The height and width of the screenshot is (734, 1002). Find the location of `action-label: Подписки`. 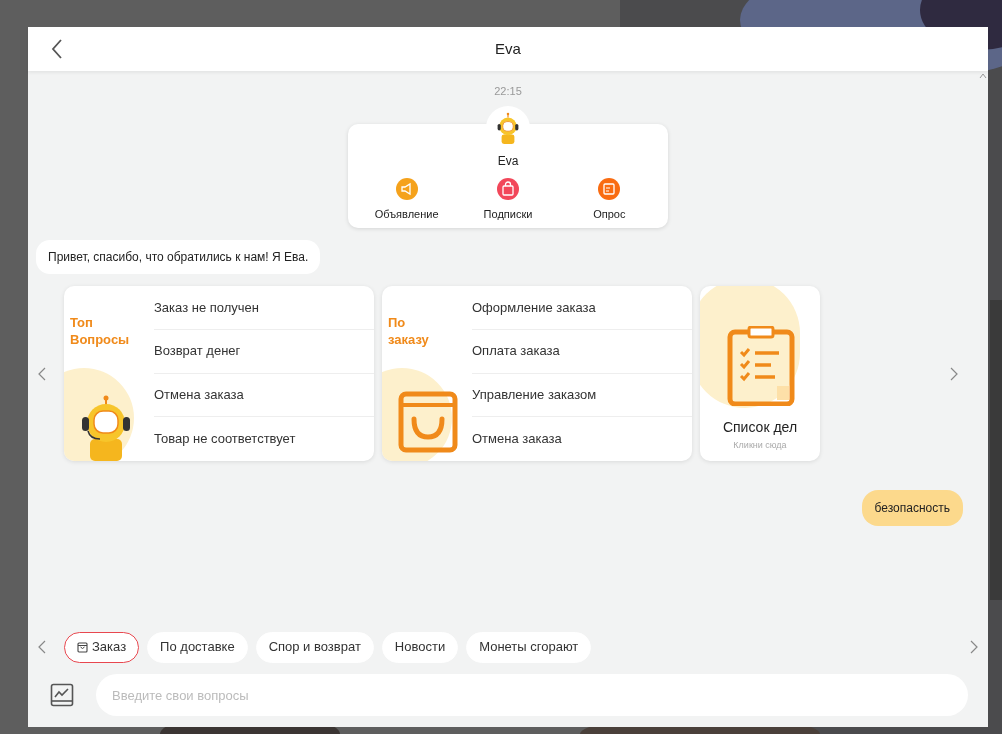

action-label: Подписки is located at coordinates (508, 214).